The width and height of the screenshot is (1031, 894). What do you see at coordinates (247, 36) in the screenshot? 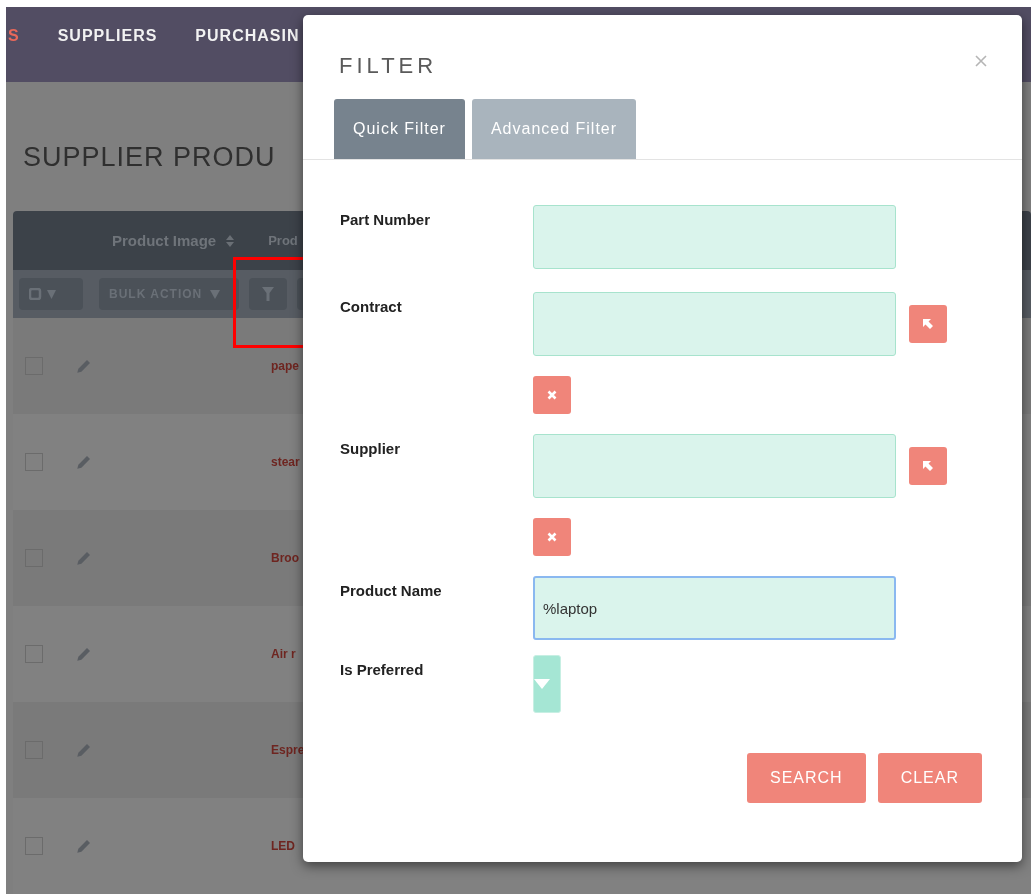
I see `nav-link: PURCHASIN` at bounding box center [247, 36].